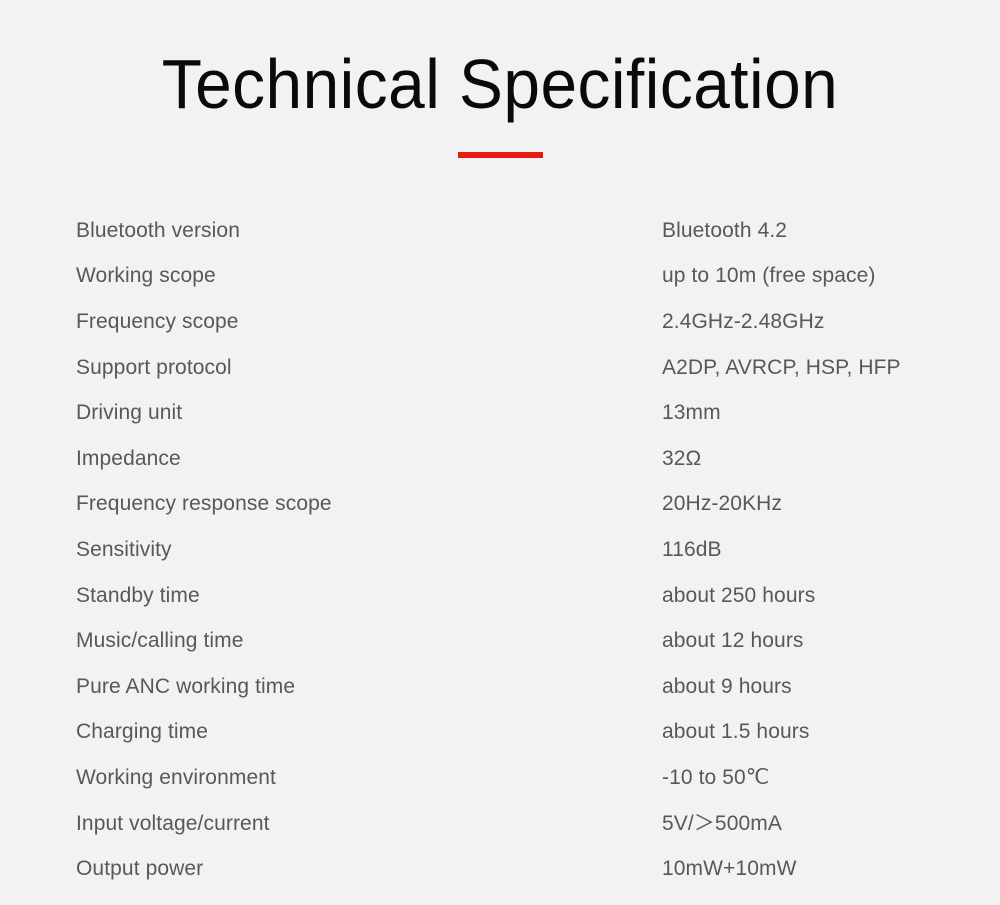 The height and width of the screenshot is (905, 1000). Describe the element at coordinates (727, 686) in the screenshot. I see `spec-value: about 9 hours` at that location.